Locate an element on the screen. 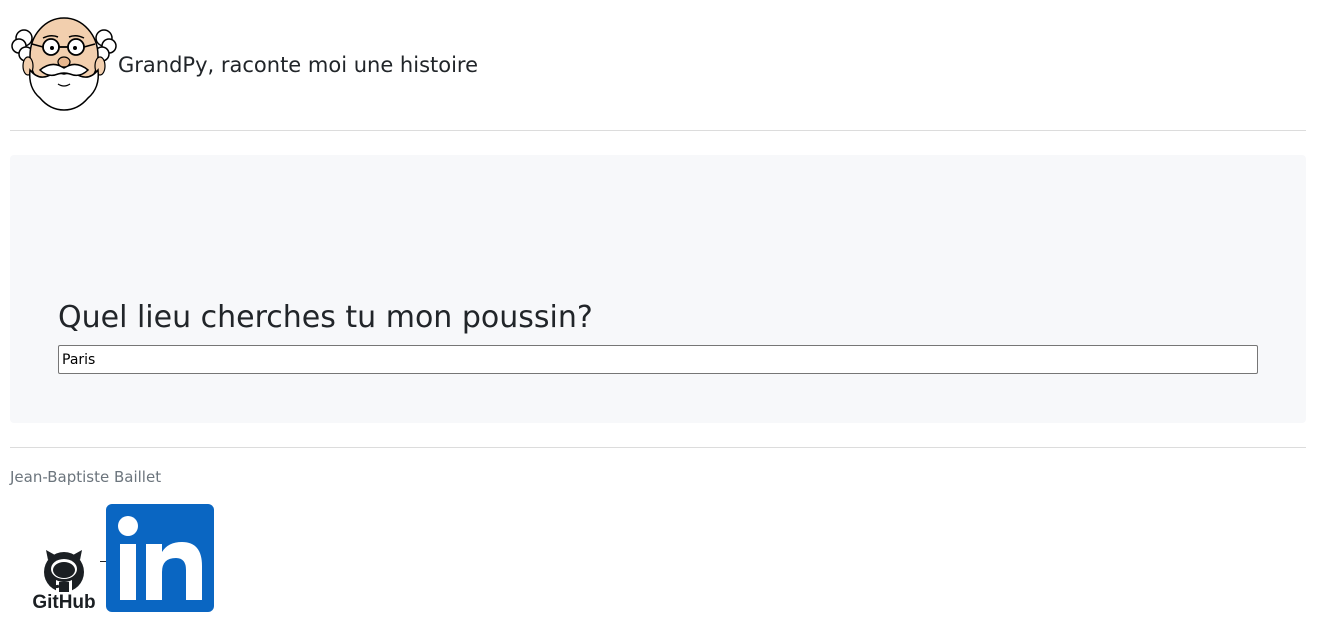 The width and height of the screenshot is (1320, 625). place-search-input is located at coordinates (658, 359).